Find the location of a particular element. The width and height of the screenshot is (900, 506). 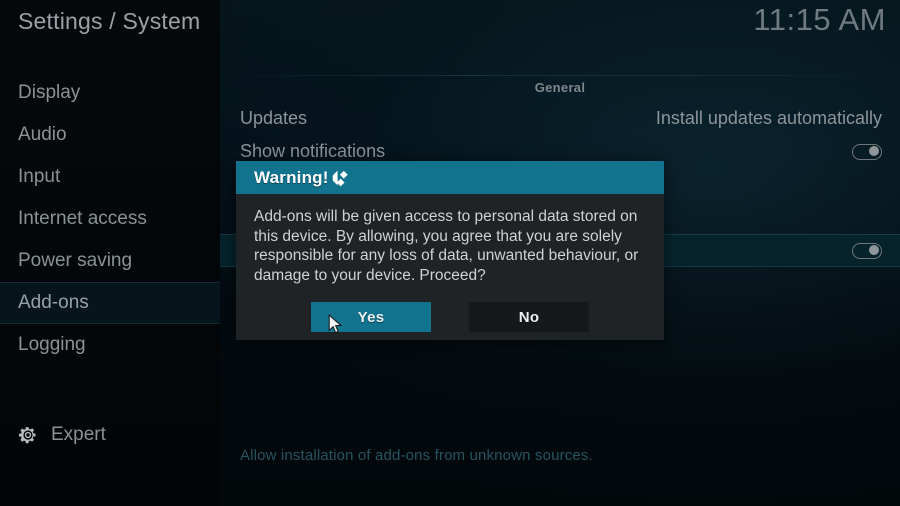

panel-divider is located at coordinates (560, 75).